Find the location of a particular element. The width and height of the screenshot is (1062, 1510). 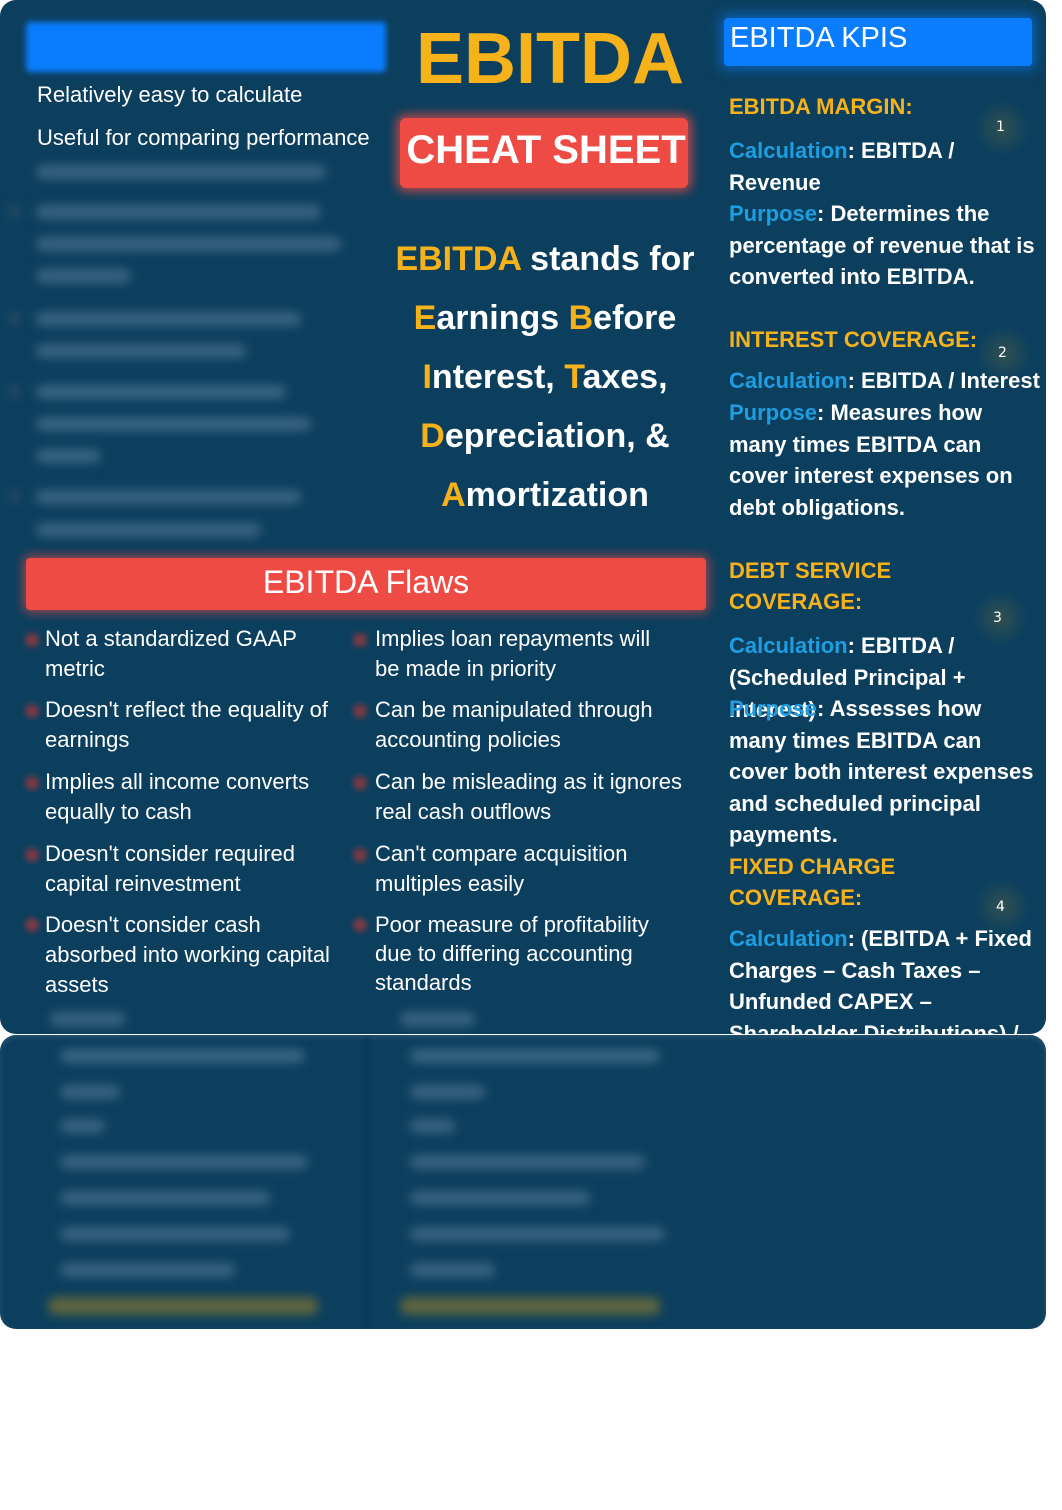

kpi-calculation: Calculation: EBITDA / Revenue is located at coordinates (842, 166).